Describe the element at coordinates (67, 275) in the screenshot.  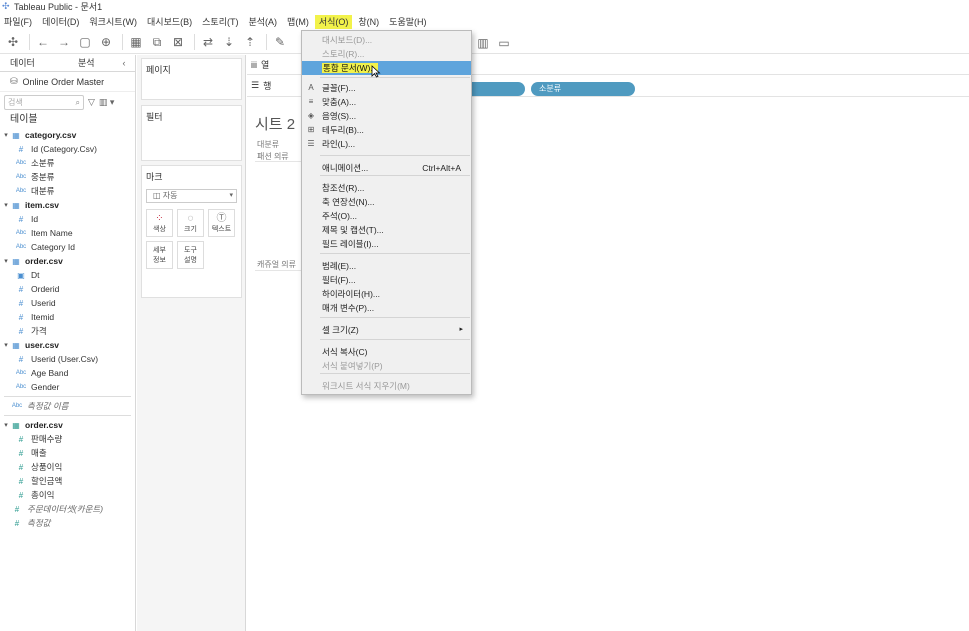
I see `tree-field-row: ▣ Dt` at that location.